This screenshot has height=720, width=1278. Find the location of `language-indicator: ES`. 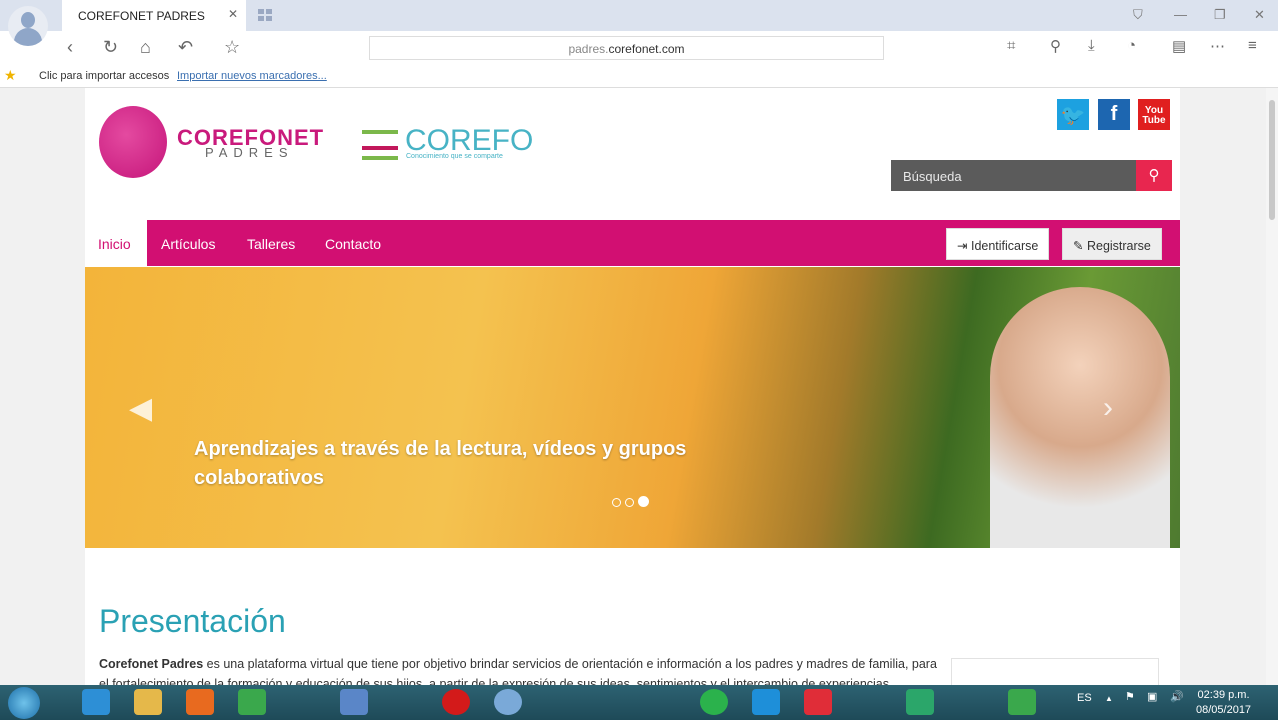

language-indicator: ES is located at coordinates (1084, 698).